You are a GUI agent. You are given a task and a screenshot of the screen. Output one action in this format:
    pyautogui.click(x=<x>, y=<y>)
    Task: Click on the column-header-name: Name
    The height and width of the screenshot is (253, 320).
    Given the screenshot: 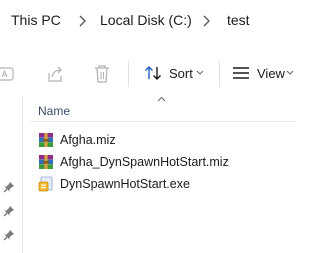 What is the action you would take?
    pyautogui.click(x=54, y=111)
    